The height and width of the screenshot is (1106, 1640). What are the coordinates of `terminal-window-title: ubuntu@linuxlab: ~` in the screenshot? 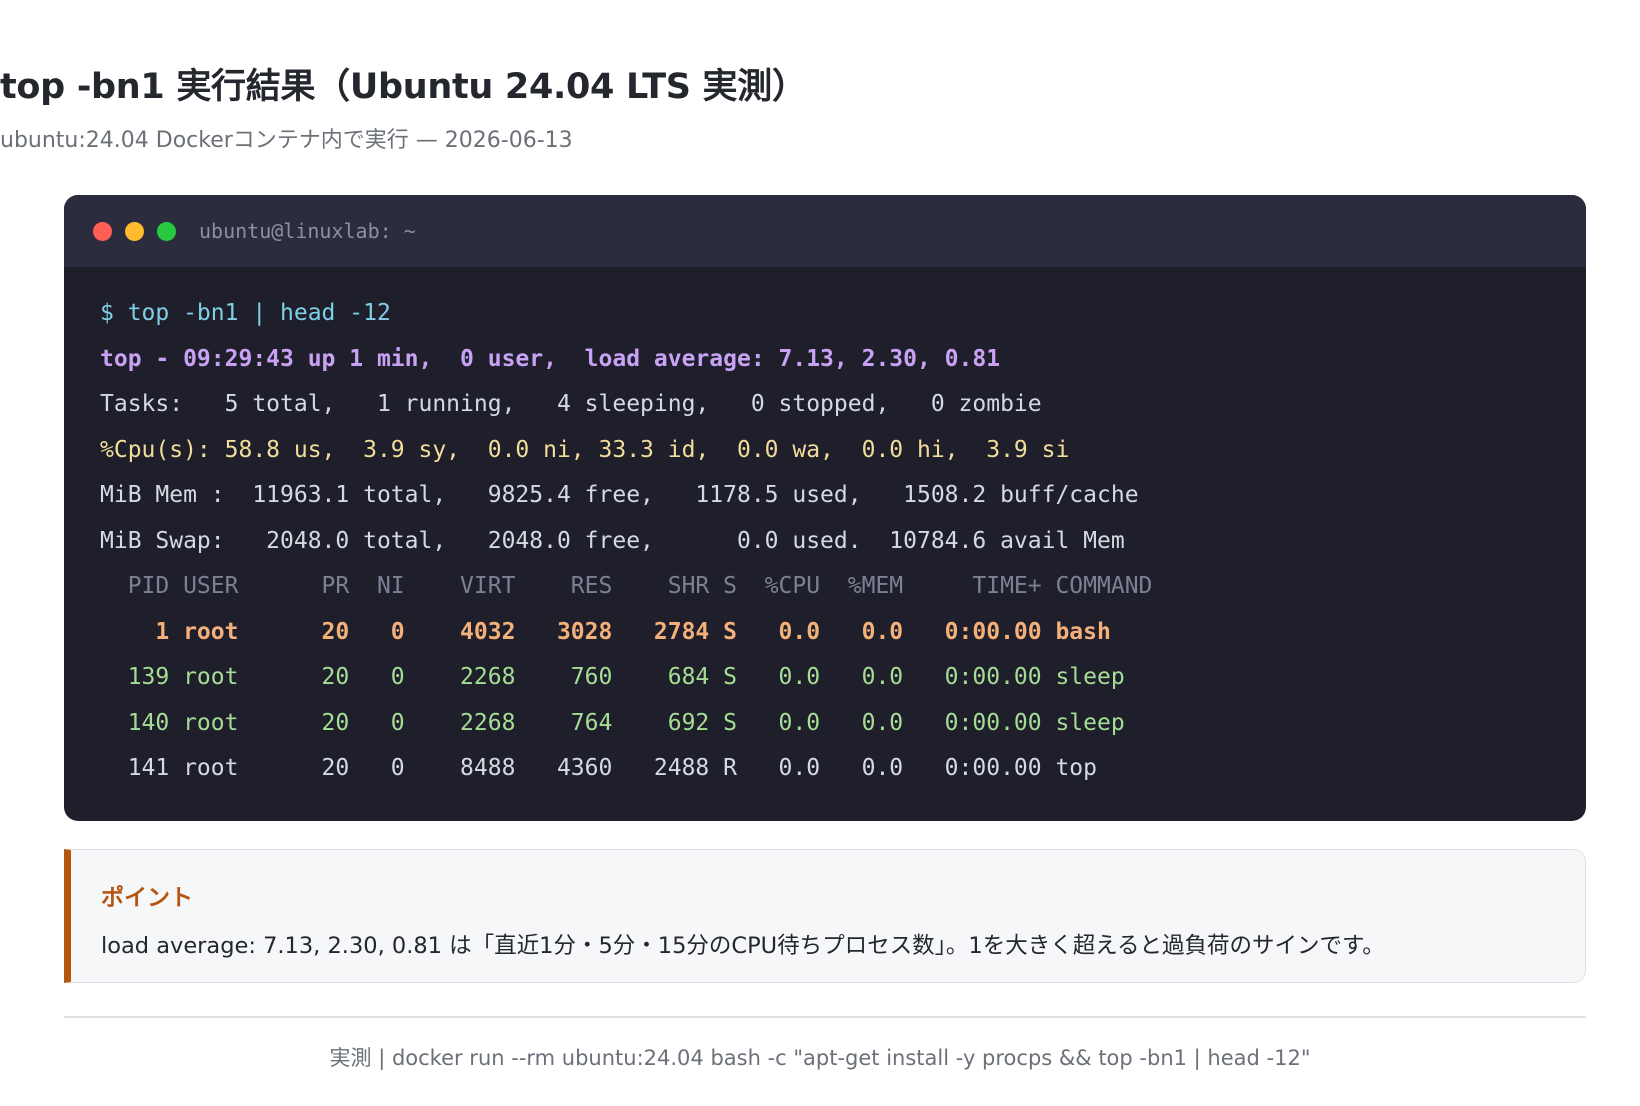 It's located at (307, 231).